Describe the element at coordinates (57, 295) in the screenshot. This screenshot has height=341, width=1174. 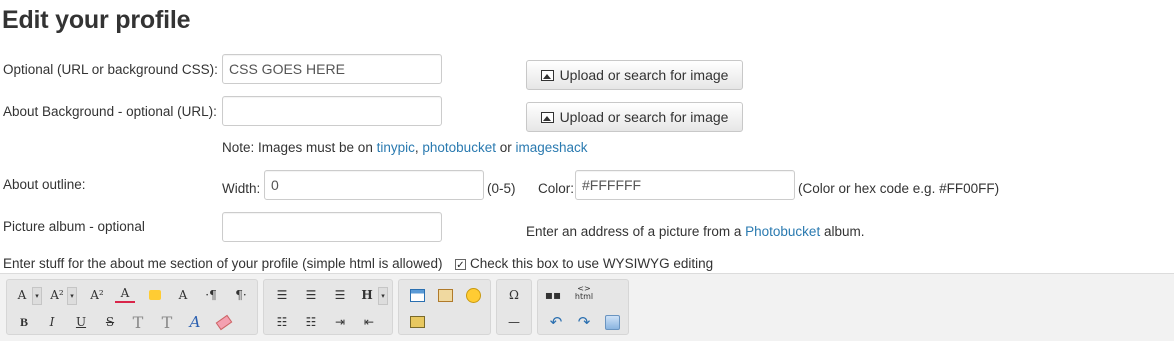
I see `font-size-icon: A²` at that location.